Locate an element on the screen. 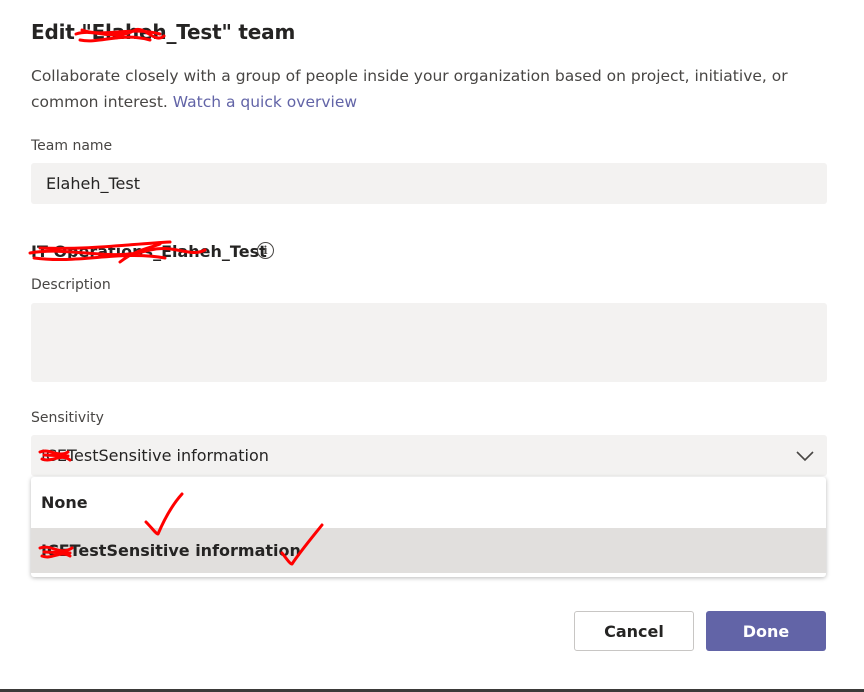 The height and width of the screenshot is (692, 864). option-testsensitive-label: TestSensitive information is located at coordinates (185, 550).